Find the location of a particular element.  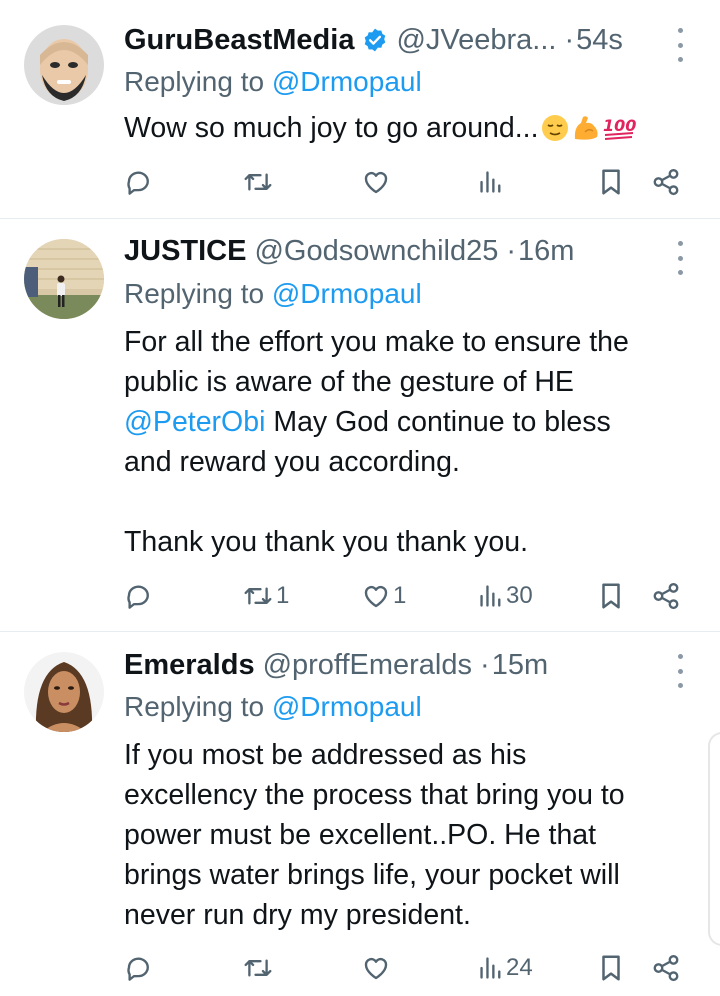

views-button is located at coordinates (492, 182).